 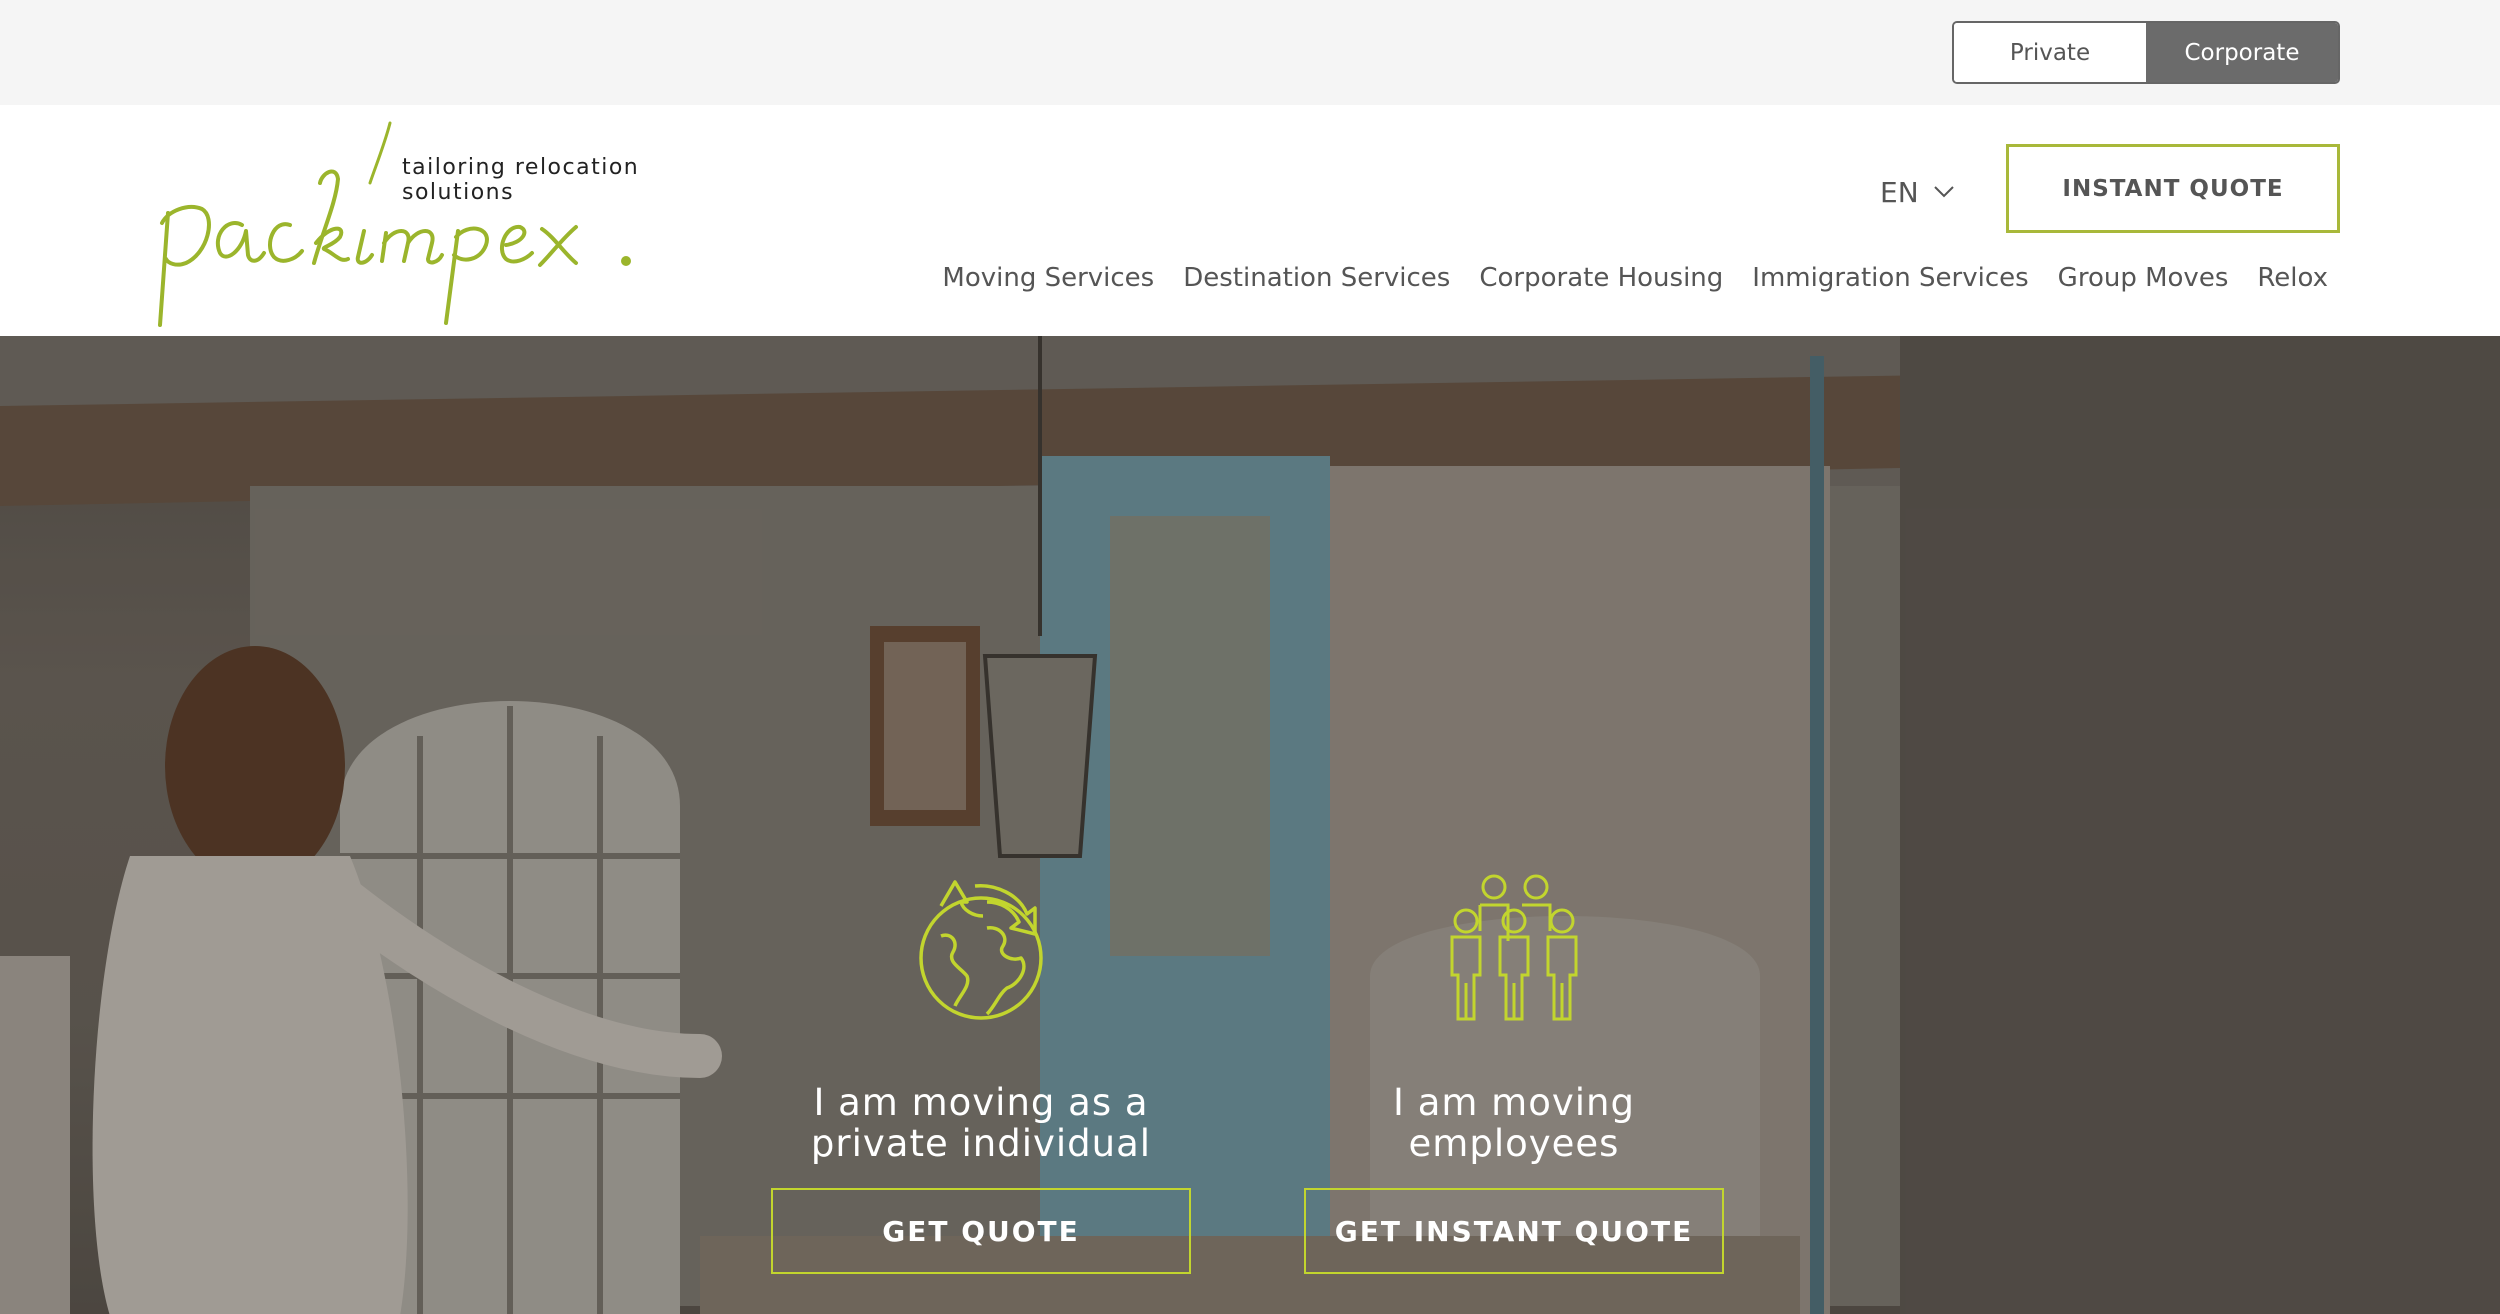 I want to click on instant-quote-button: INSTANT QUOTE, so click(x=2173, y=188).